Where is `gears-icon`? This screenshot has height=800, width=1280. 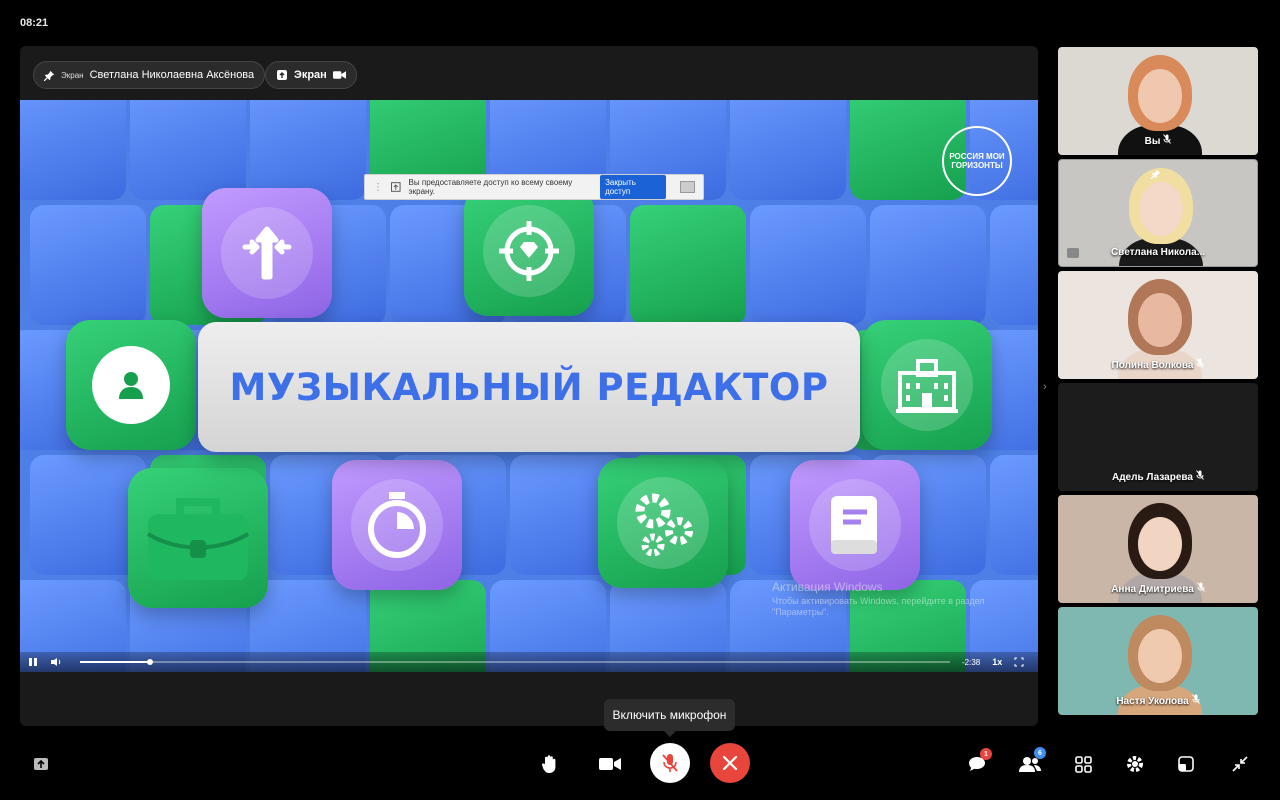 gears-icon is located at coordinates (664, 525).